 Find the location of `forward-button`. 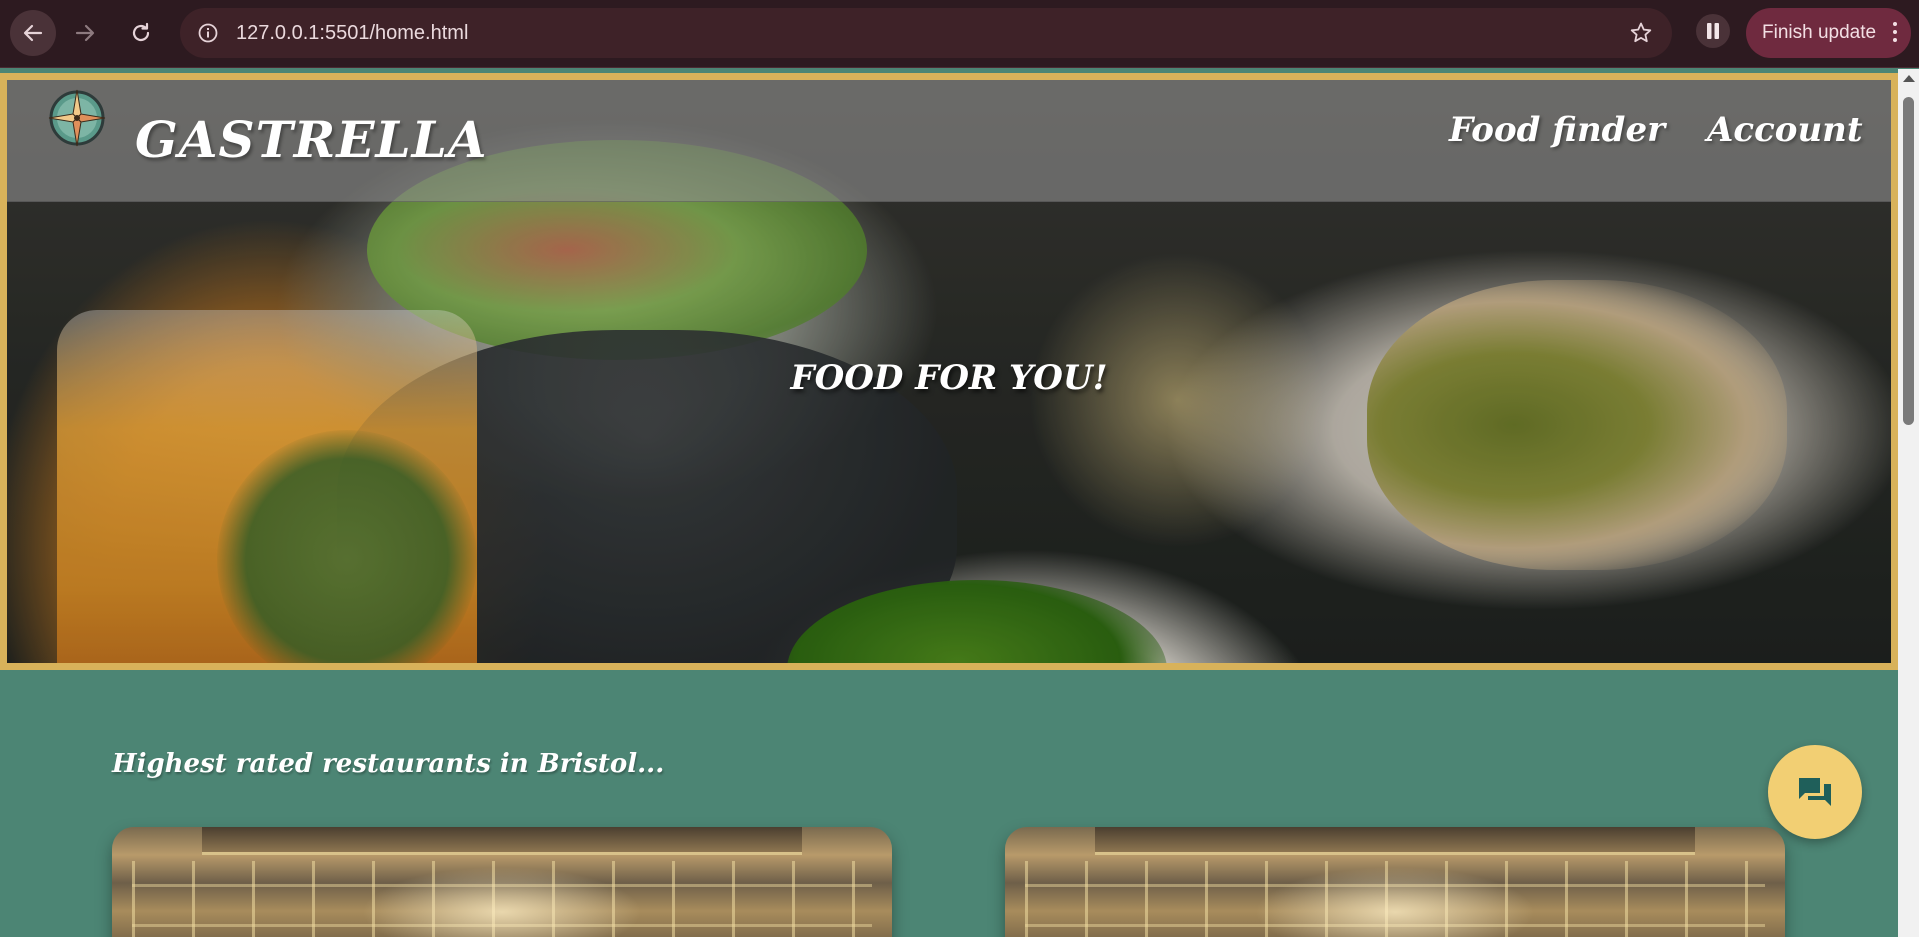

forward-button is located at coordinates (85, 33).